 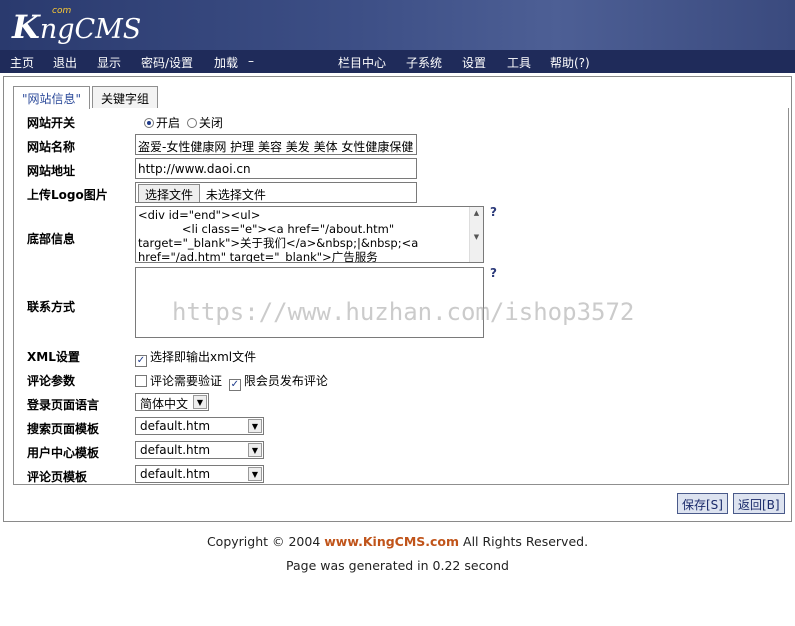 I want to click on comment-tpl-label: 评论页模板, so click(x=57, y=477).